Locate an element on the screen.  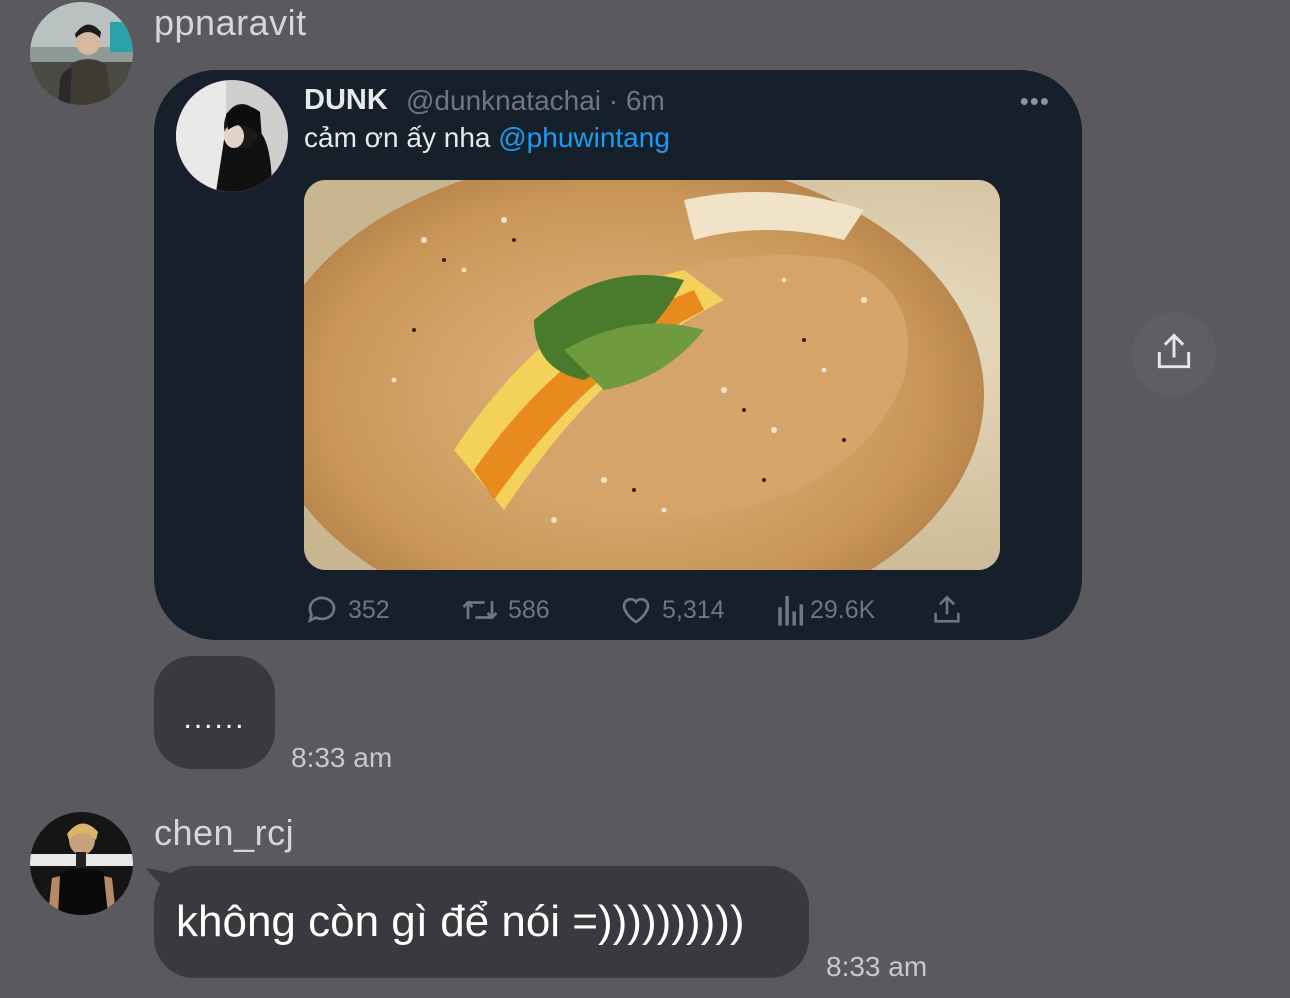
views-button: 29.6K is located at coordinates (825, 610).